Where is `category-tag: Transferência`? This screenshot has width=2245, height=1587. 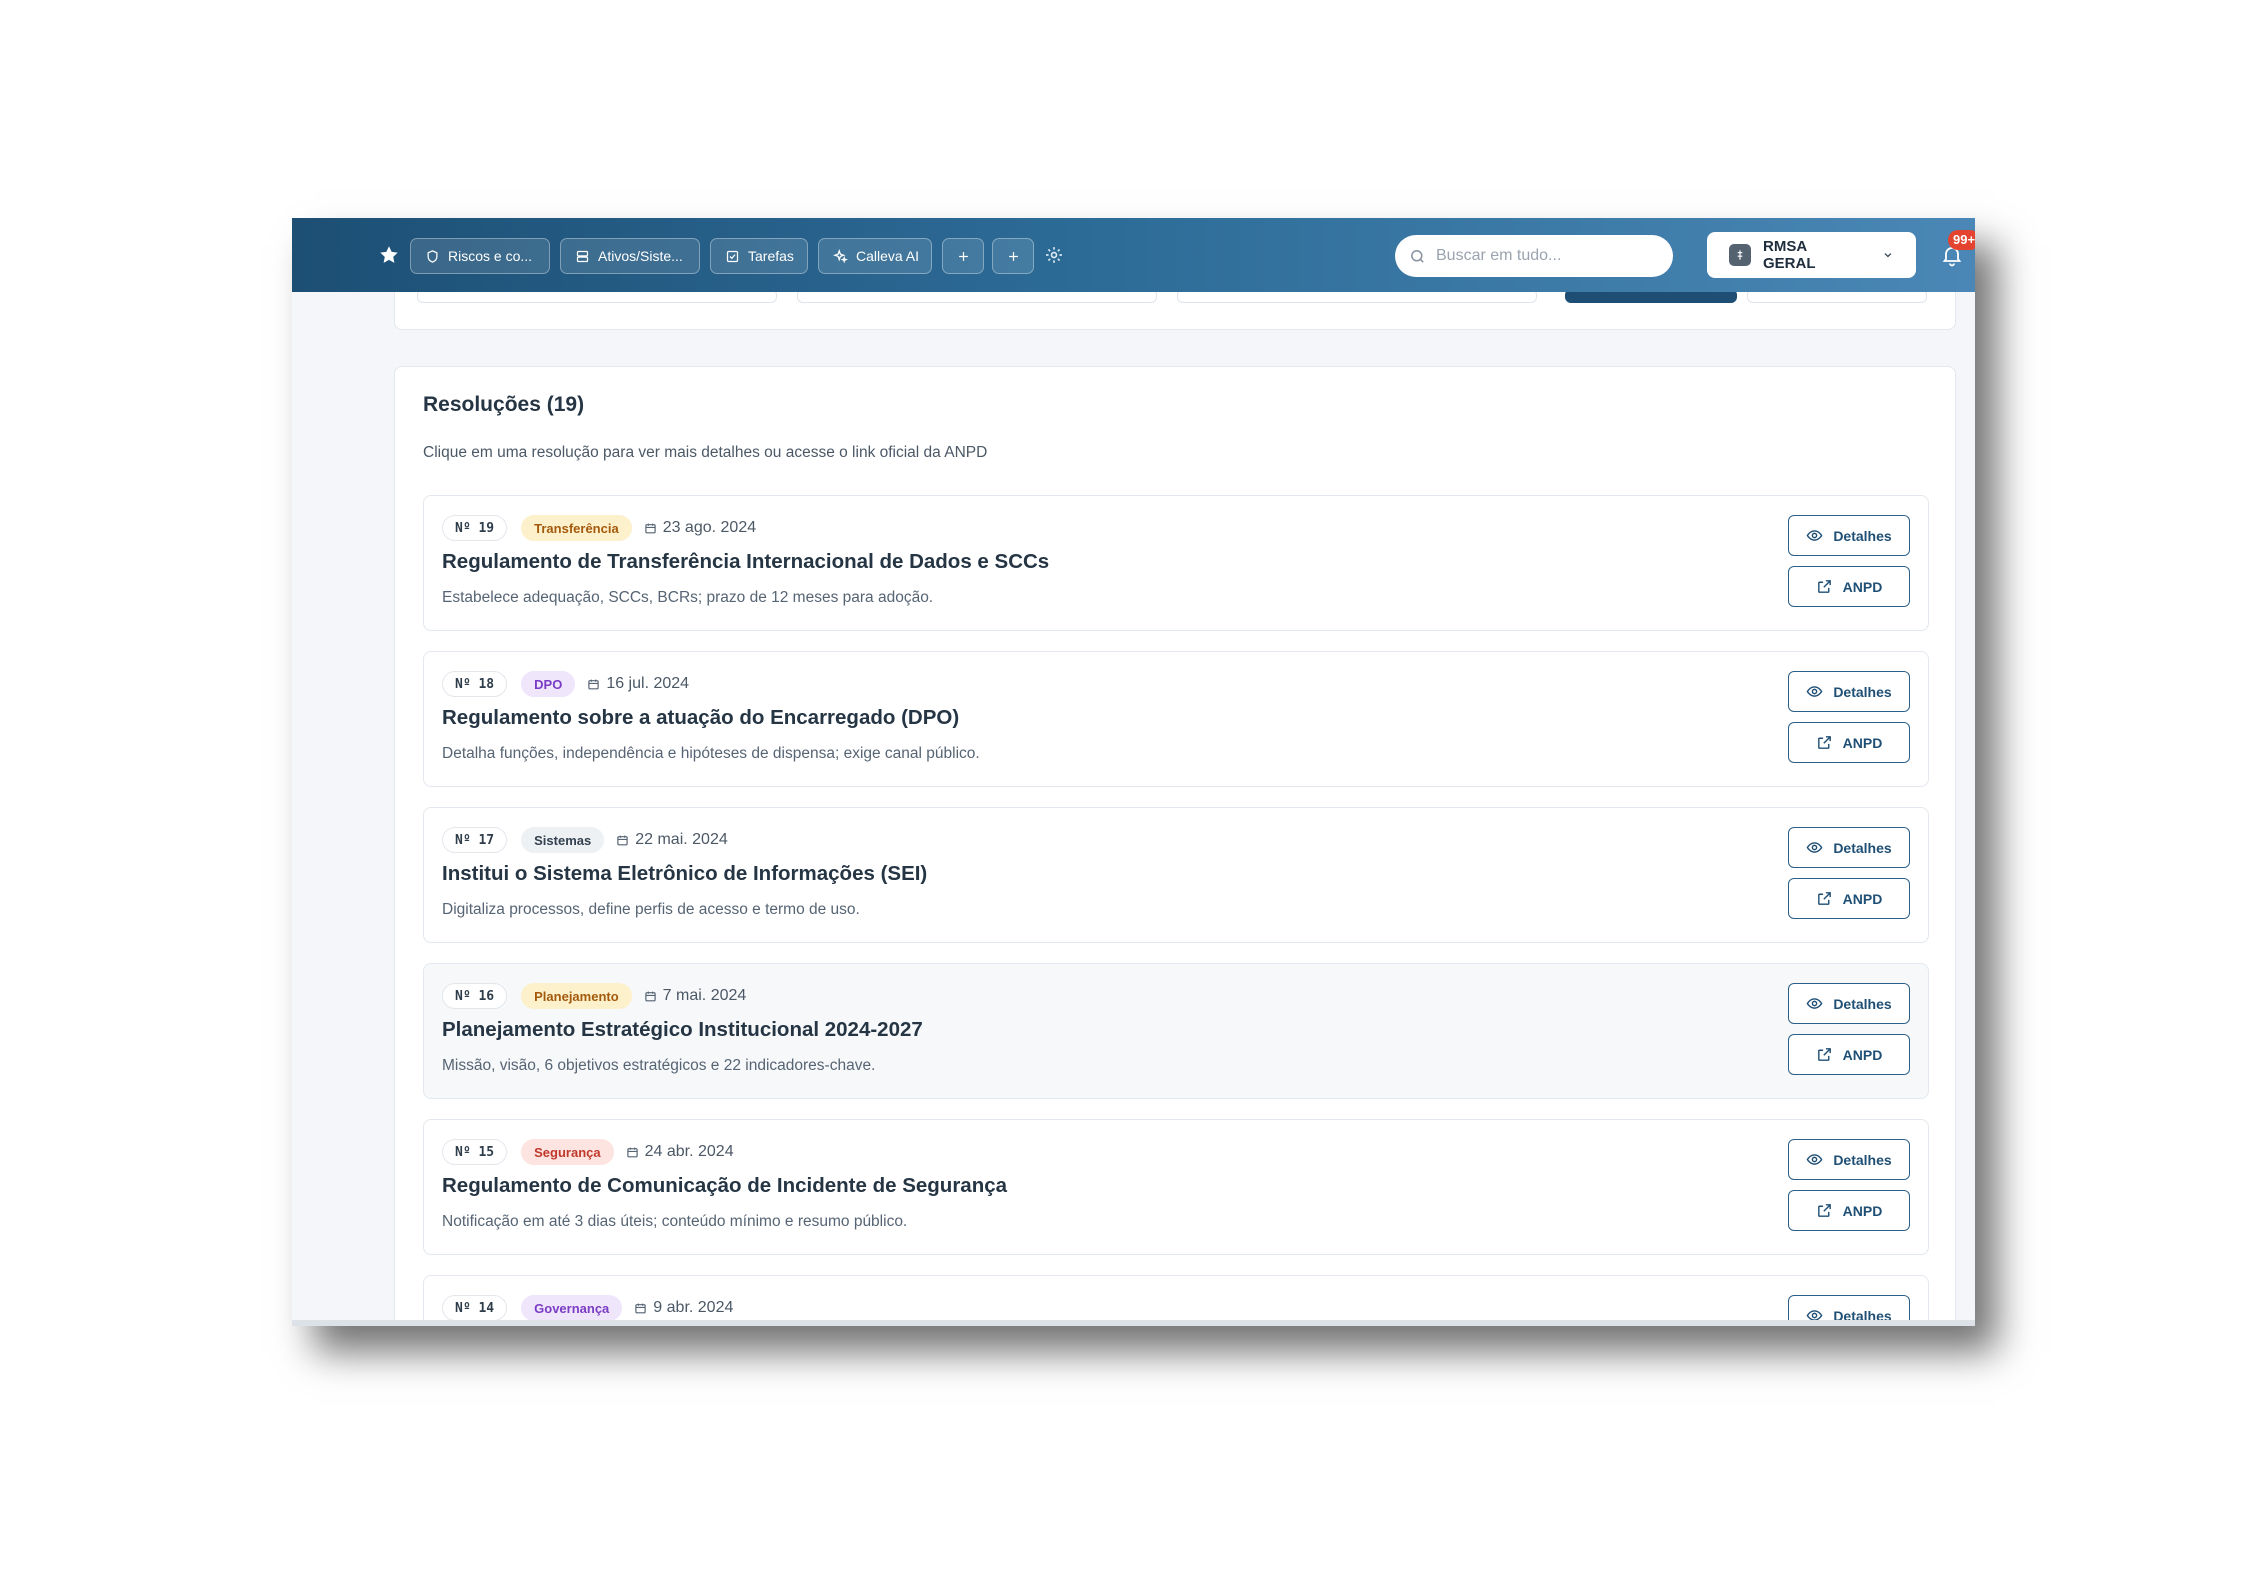 category-tag: Transferência is located at coordinates (576, 528).